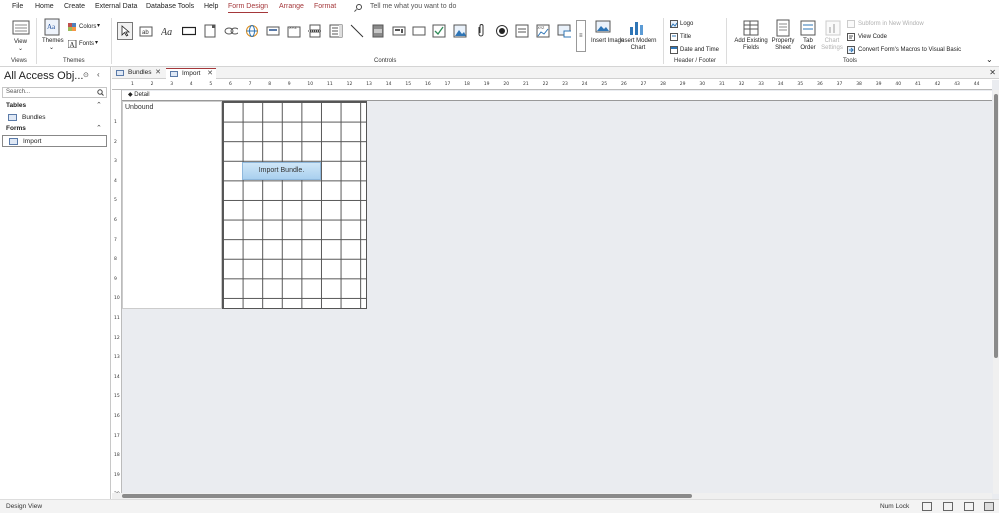  Describe the element at coordinates (273, 31) in the screenshot. I see `navigation-control` at that location.